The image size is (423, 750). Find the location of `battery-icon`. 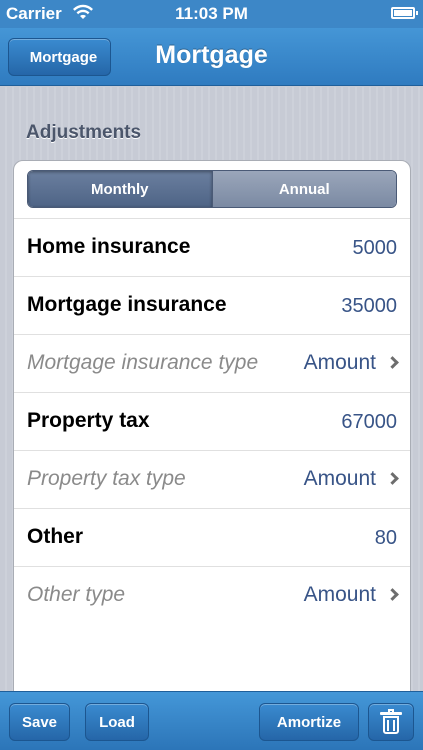

battery-icon is located at coordinates (404, 13).